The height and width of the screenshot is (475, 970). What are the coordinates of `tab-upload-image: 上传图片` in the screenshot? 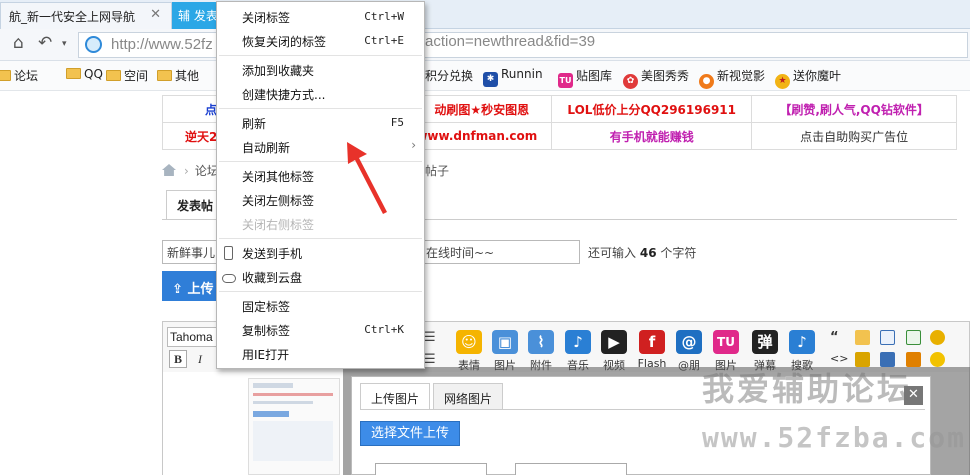 It's located at (395, 396).